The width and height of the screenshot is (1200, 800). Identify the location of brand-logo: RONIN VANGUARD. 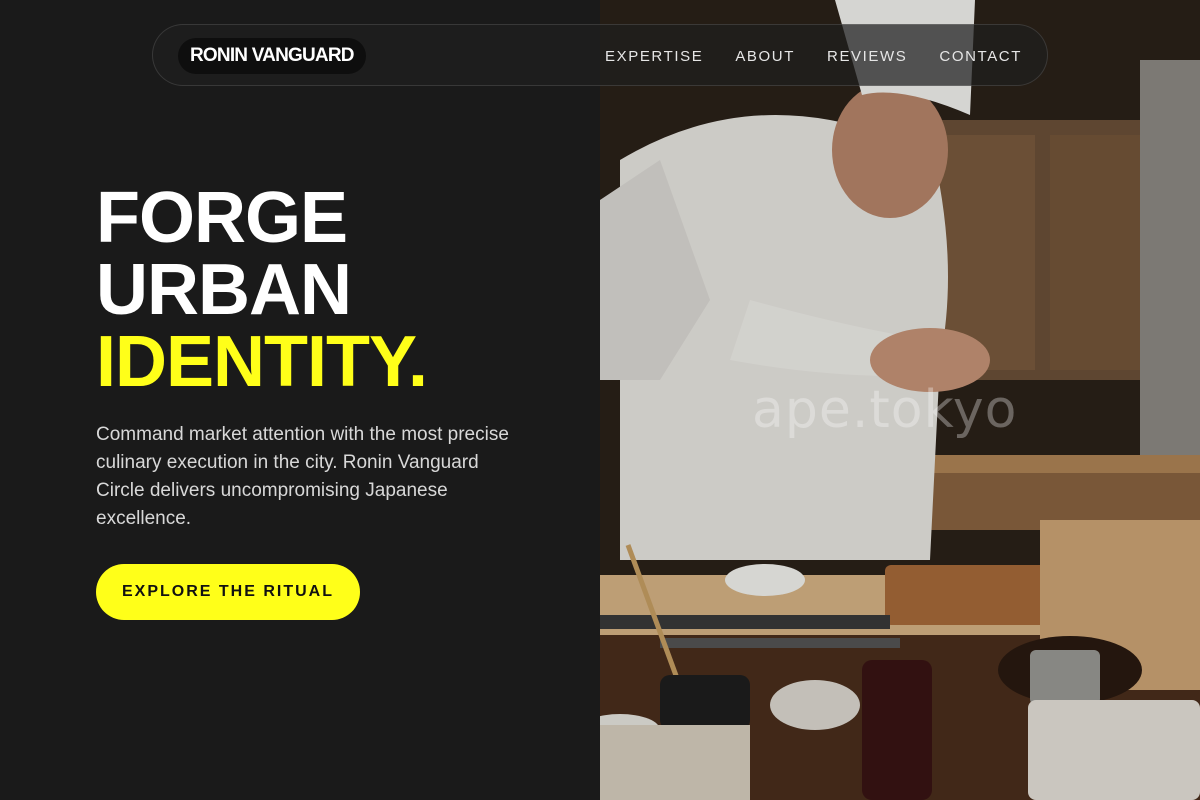
(272, 56).